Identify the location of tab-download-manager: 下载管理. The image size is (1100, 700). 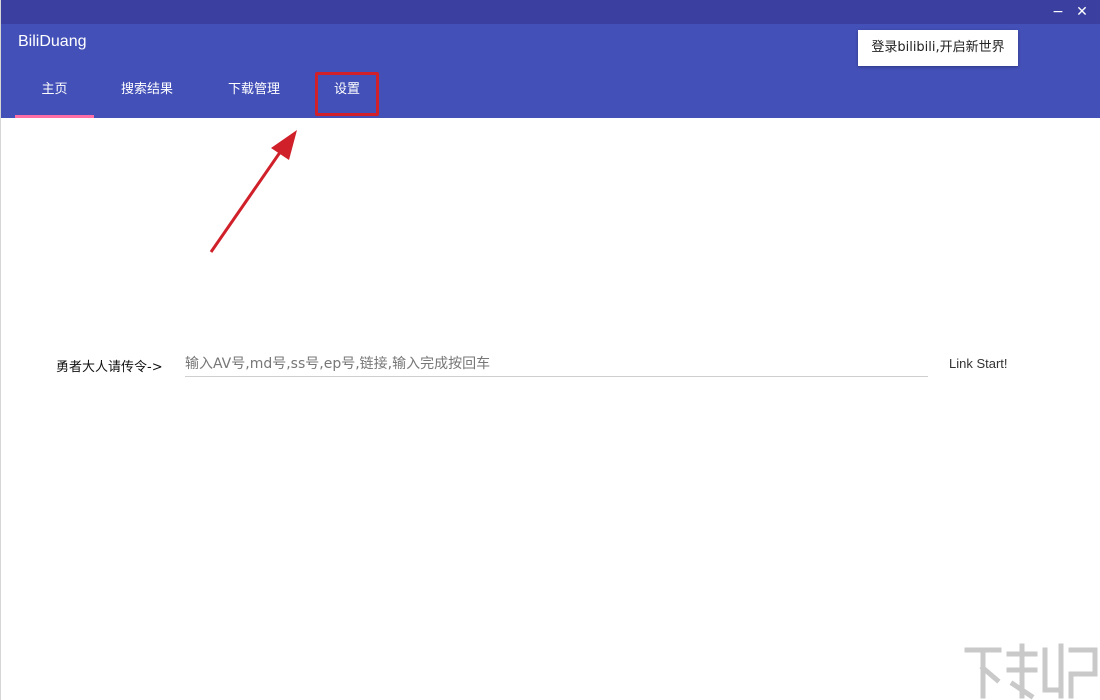
(254, 97).